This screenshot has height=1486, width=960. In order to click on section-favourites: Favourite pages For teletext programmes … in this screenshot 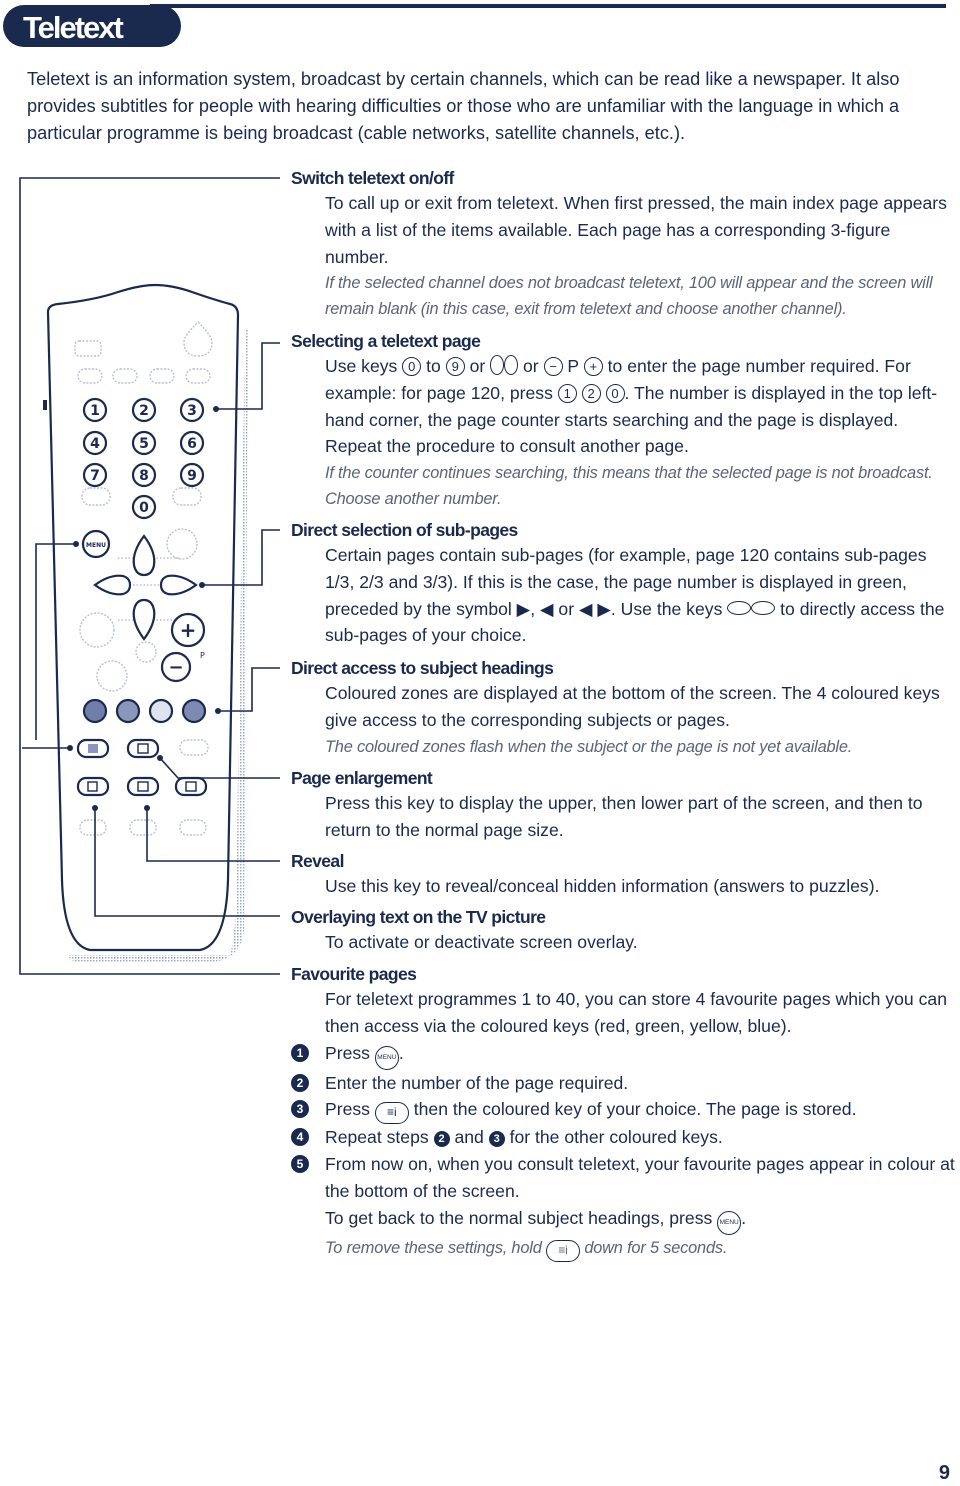, I will do `click(623, 1112)`.